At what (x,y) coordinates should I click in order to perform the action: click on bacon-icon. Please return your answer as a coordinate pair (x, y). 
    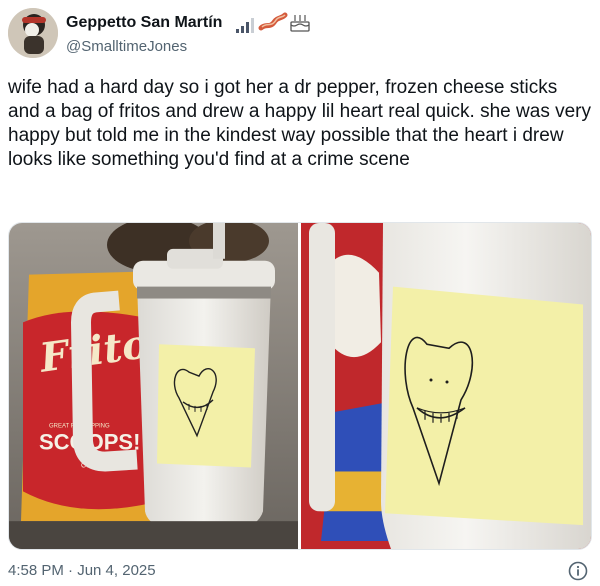
    Looking at the image, I should click on (273, 21).